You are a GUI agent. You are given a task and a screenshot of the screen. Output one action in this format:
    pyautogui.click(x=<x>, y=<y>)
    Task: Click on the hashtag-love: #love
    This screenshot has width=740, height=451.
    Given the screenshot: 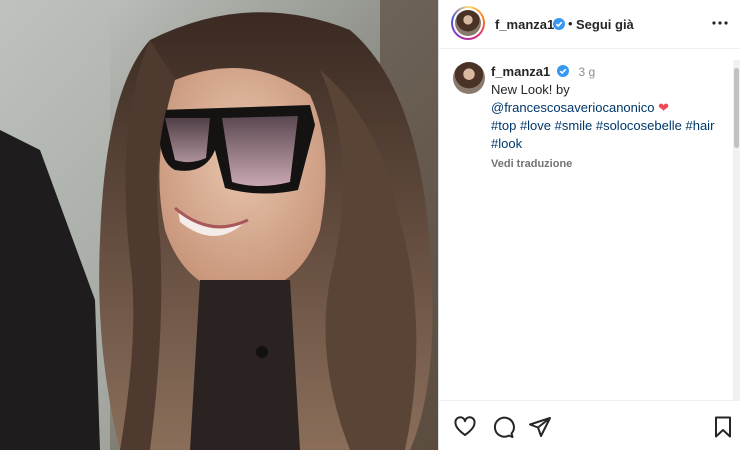 What is the action you would take?
    pyautogui.click(x=535, y=125)
    